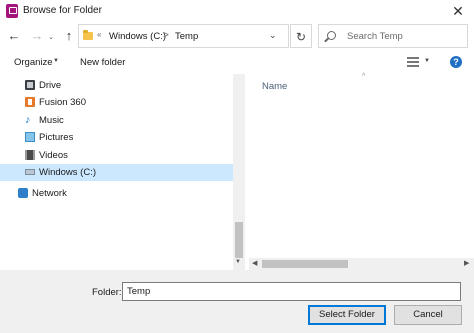 The height and width of the screenshot is (333, 474). I want to click on search-icon, so click(331, 35).